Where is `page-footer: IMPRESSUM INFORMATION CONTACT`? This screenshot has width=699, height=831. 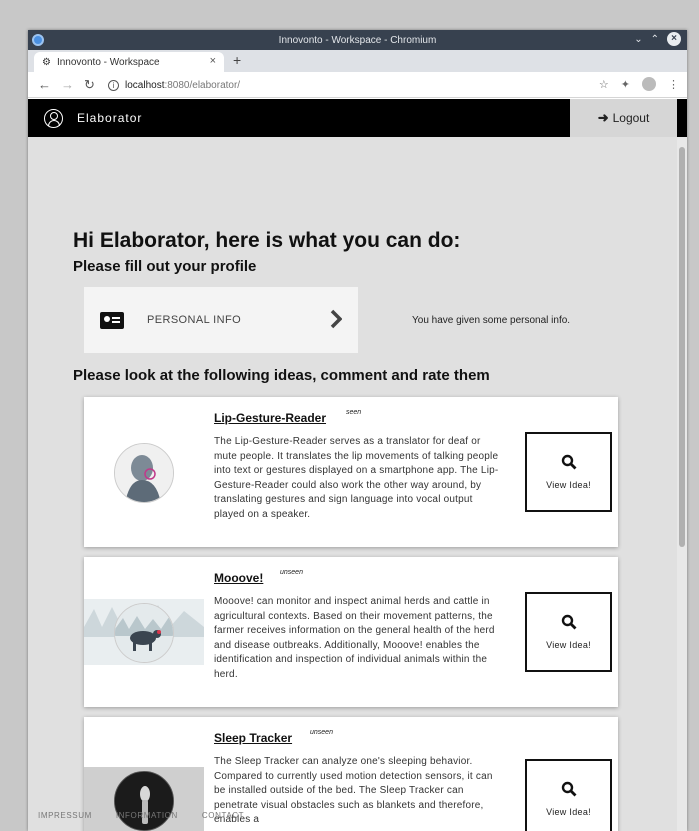 page-footer: IMPRESSUM INFORMATION CONTACT is located at coordinates (141, 815).